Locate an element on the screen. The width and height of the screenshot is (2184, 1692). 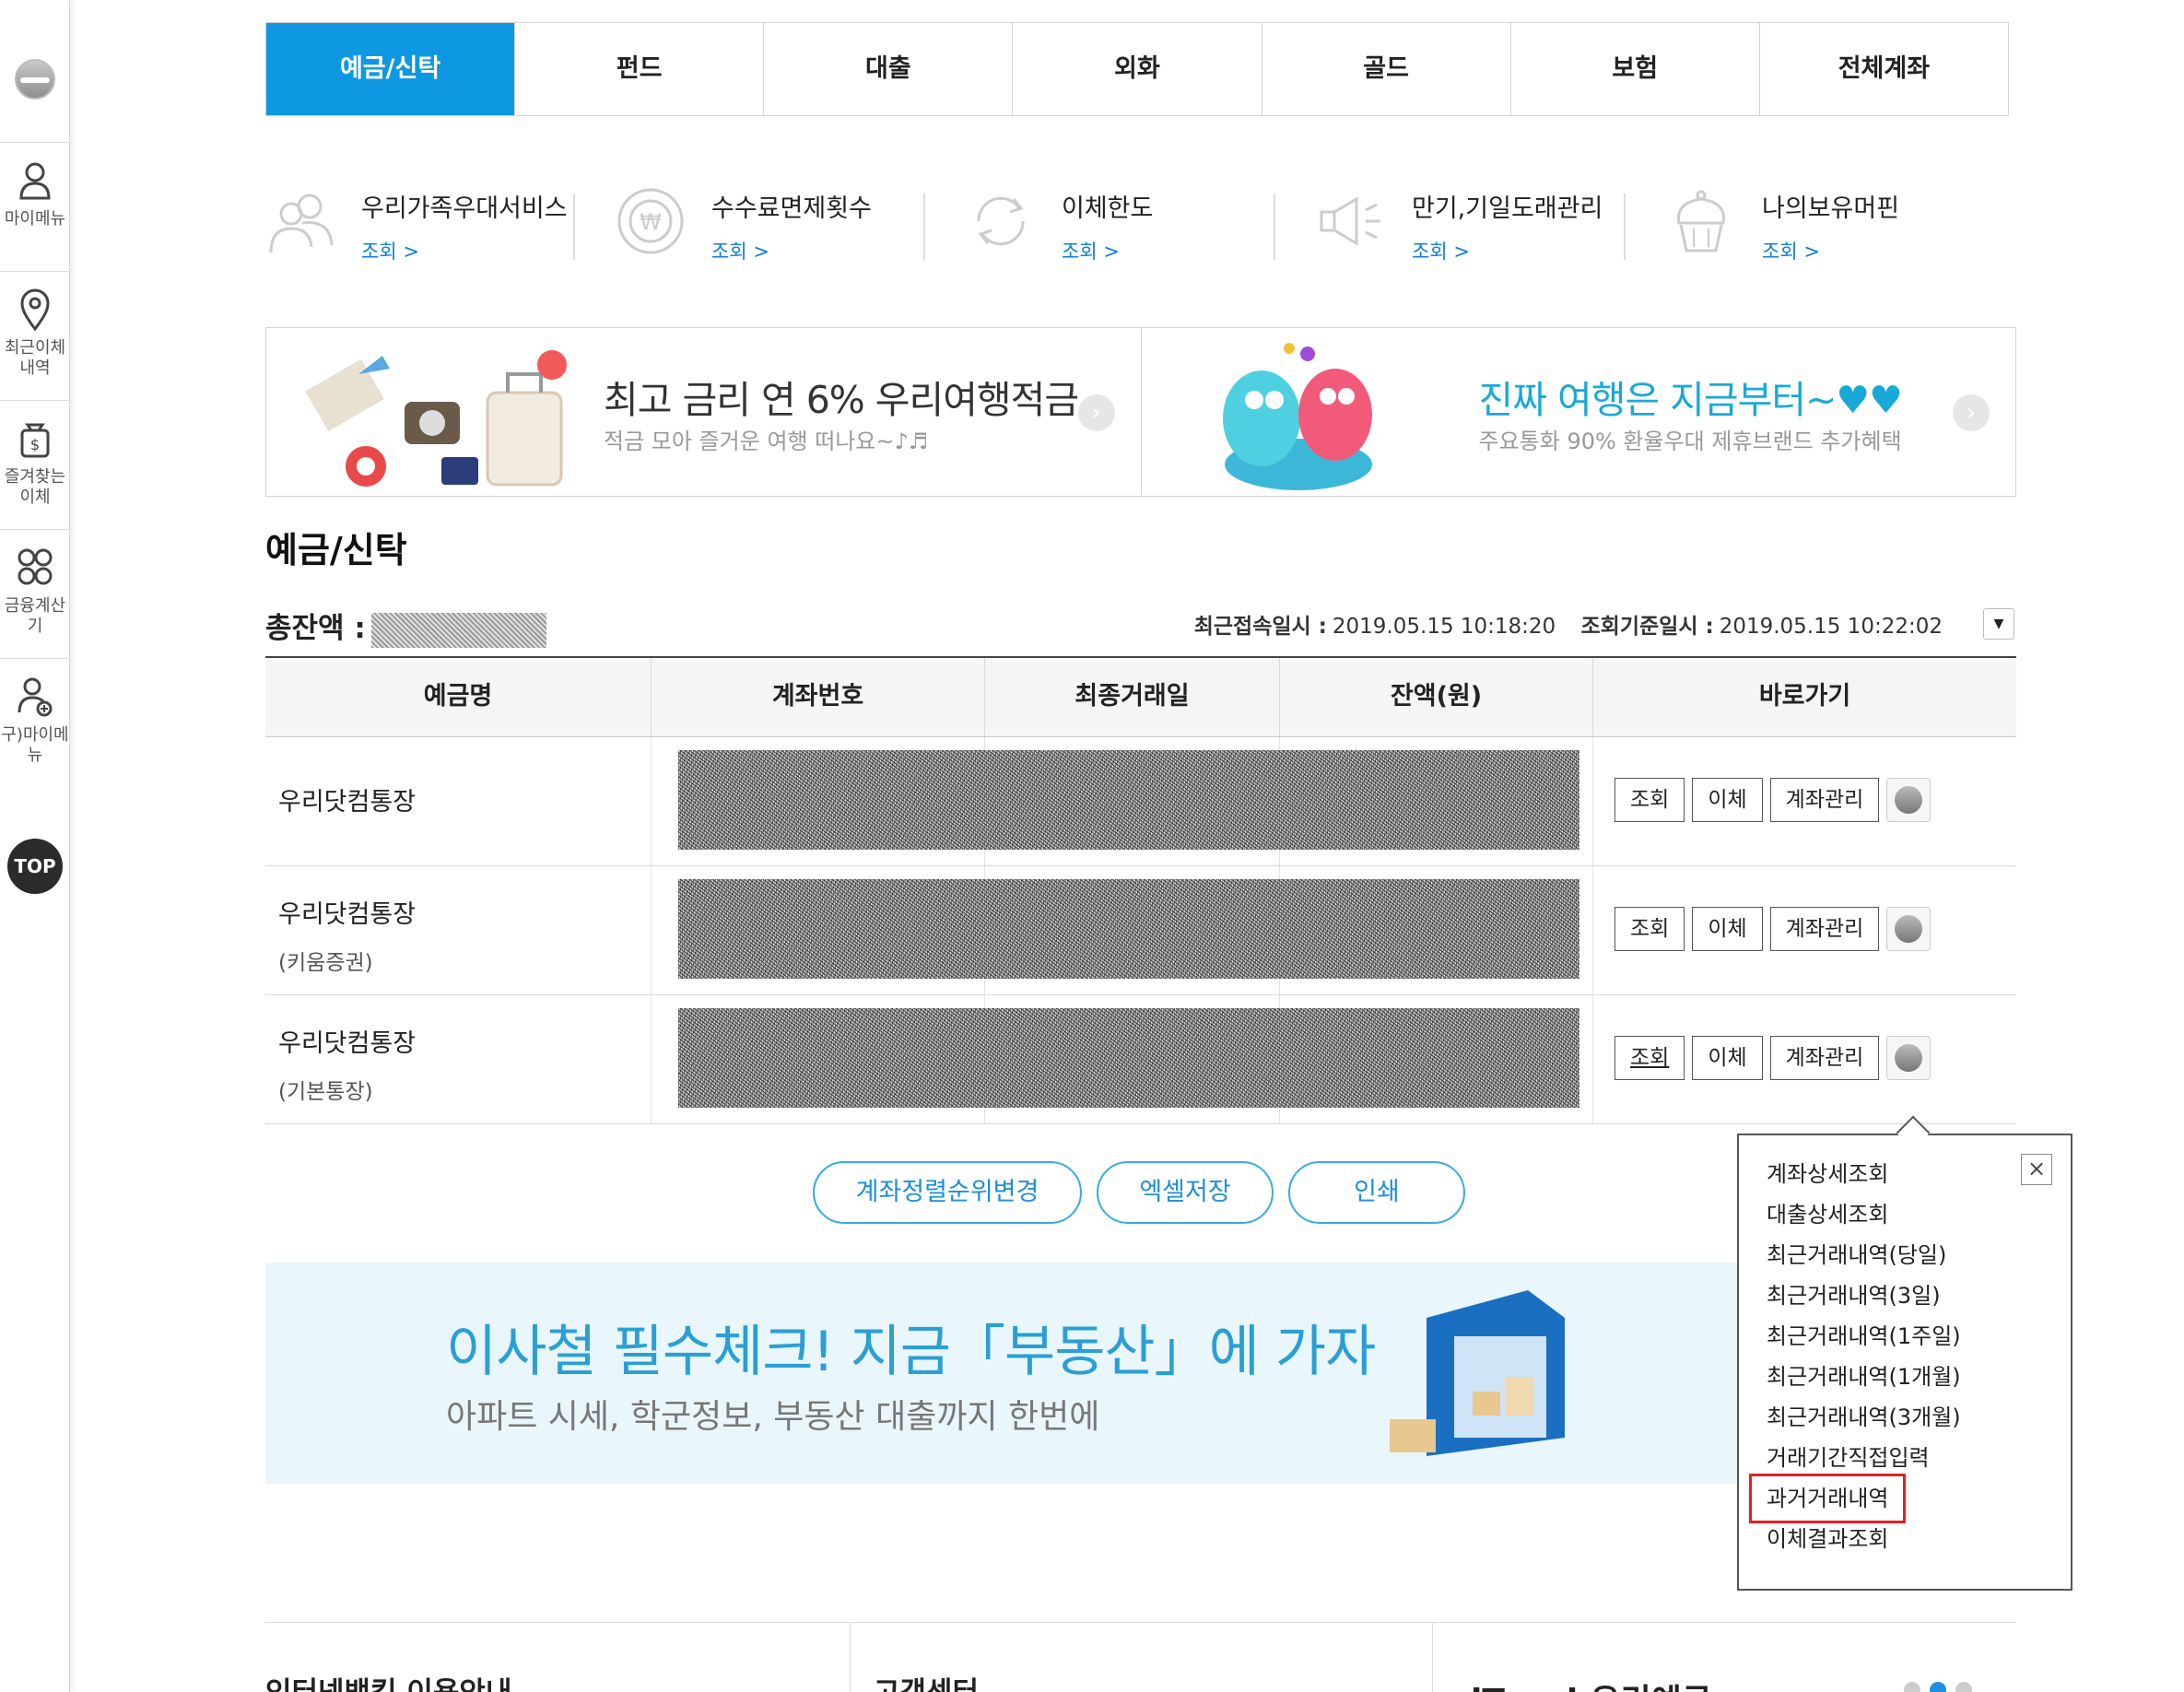
menu-item-3days: 최근거래내역(3일) is located at coordinates (1919, 1295).